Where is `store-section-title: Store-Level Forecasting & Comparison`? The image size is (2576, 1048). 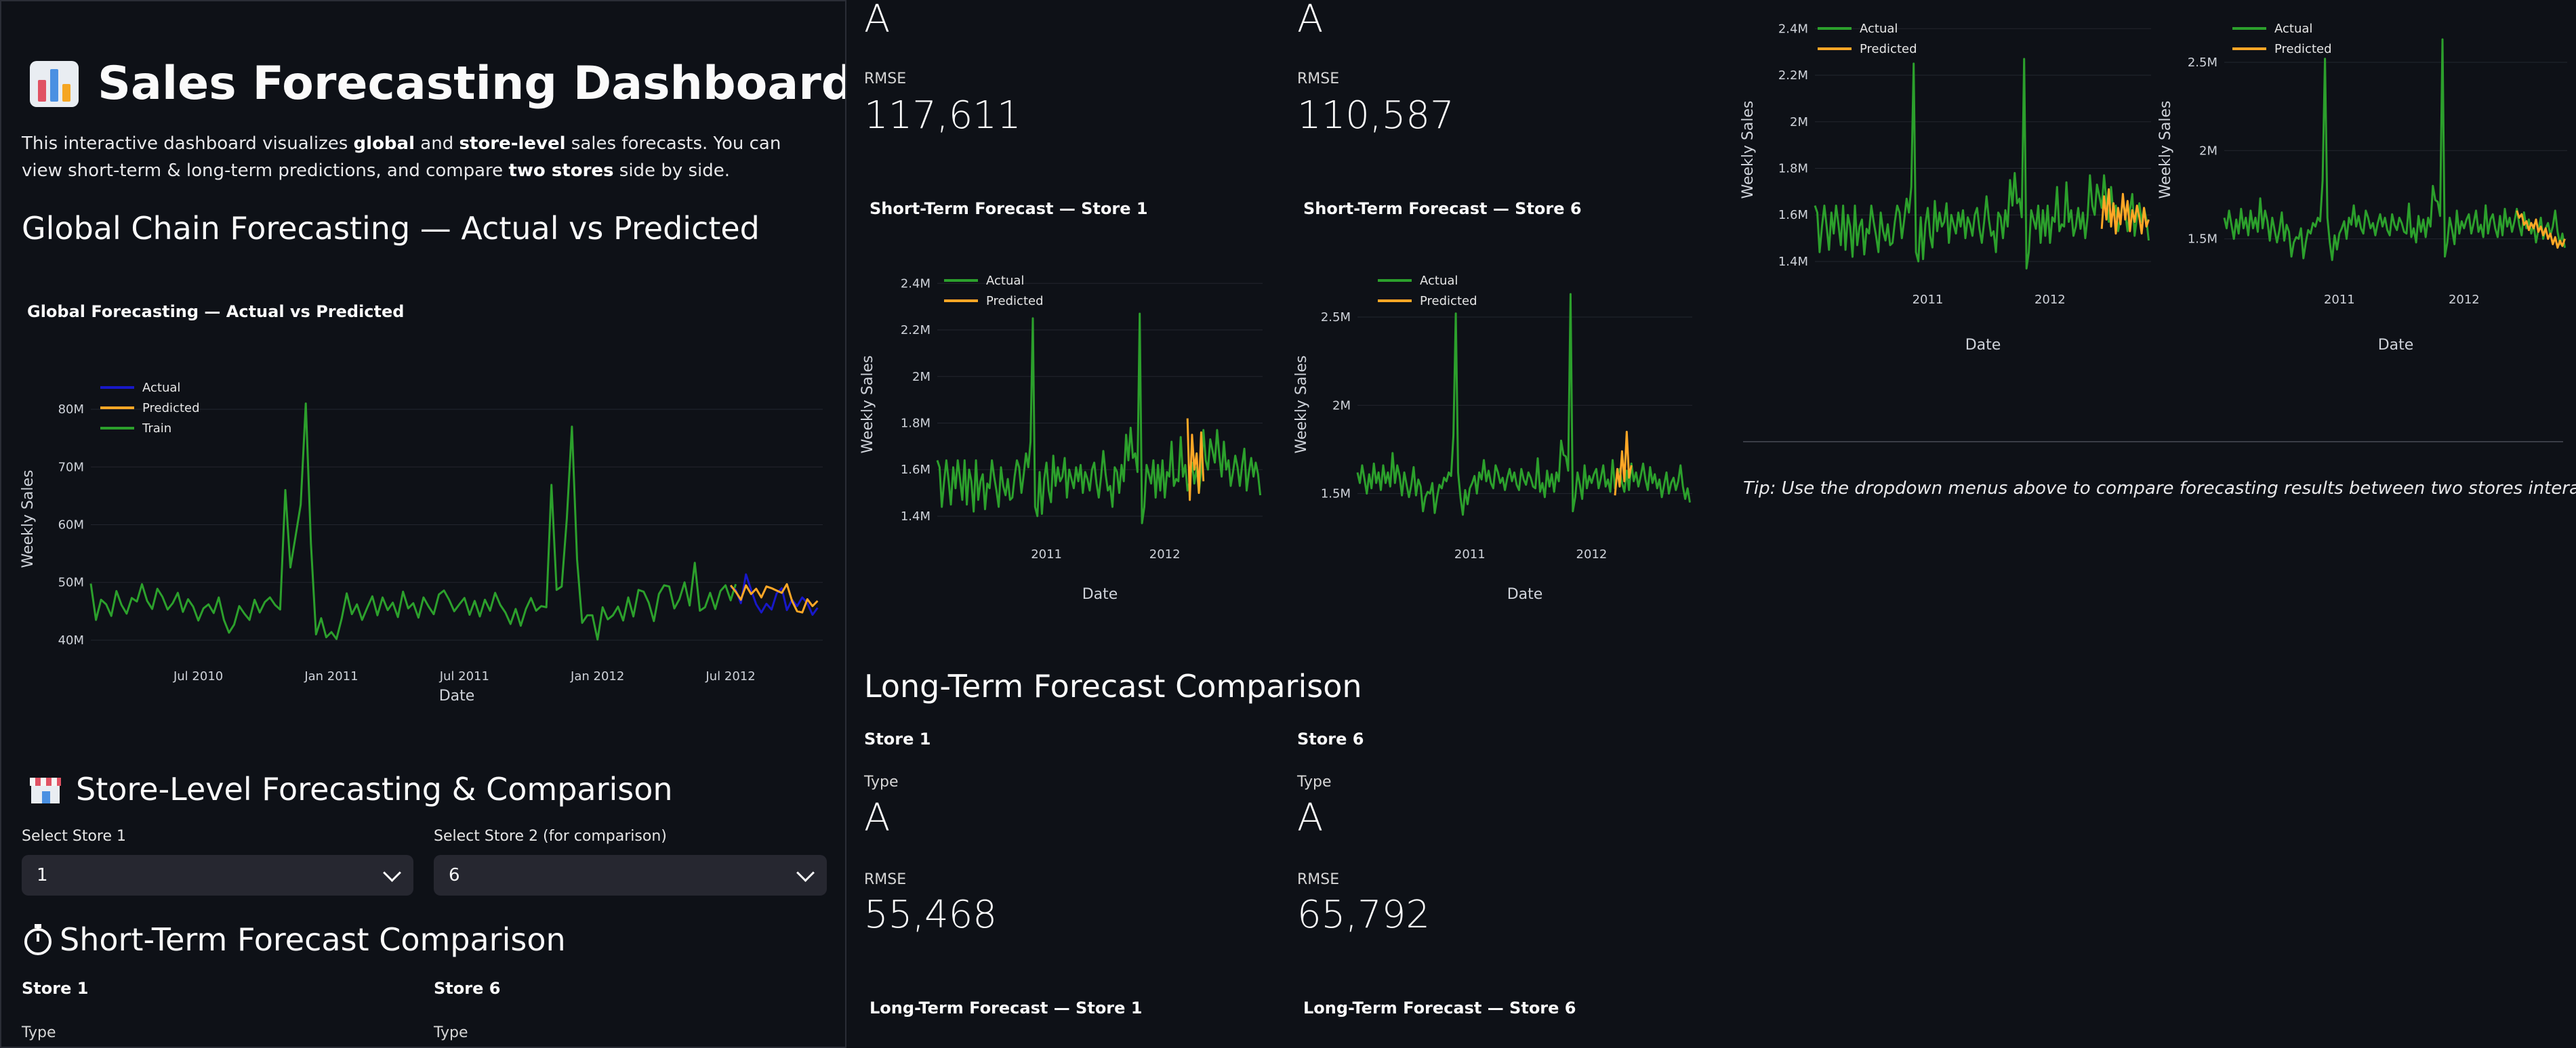 store-section-title: Store-Level Forecasting & Comparison is located at coordinates (374, 789).